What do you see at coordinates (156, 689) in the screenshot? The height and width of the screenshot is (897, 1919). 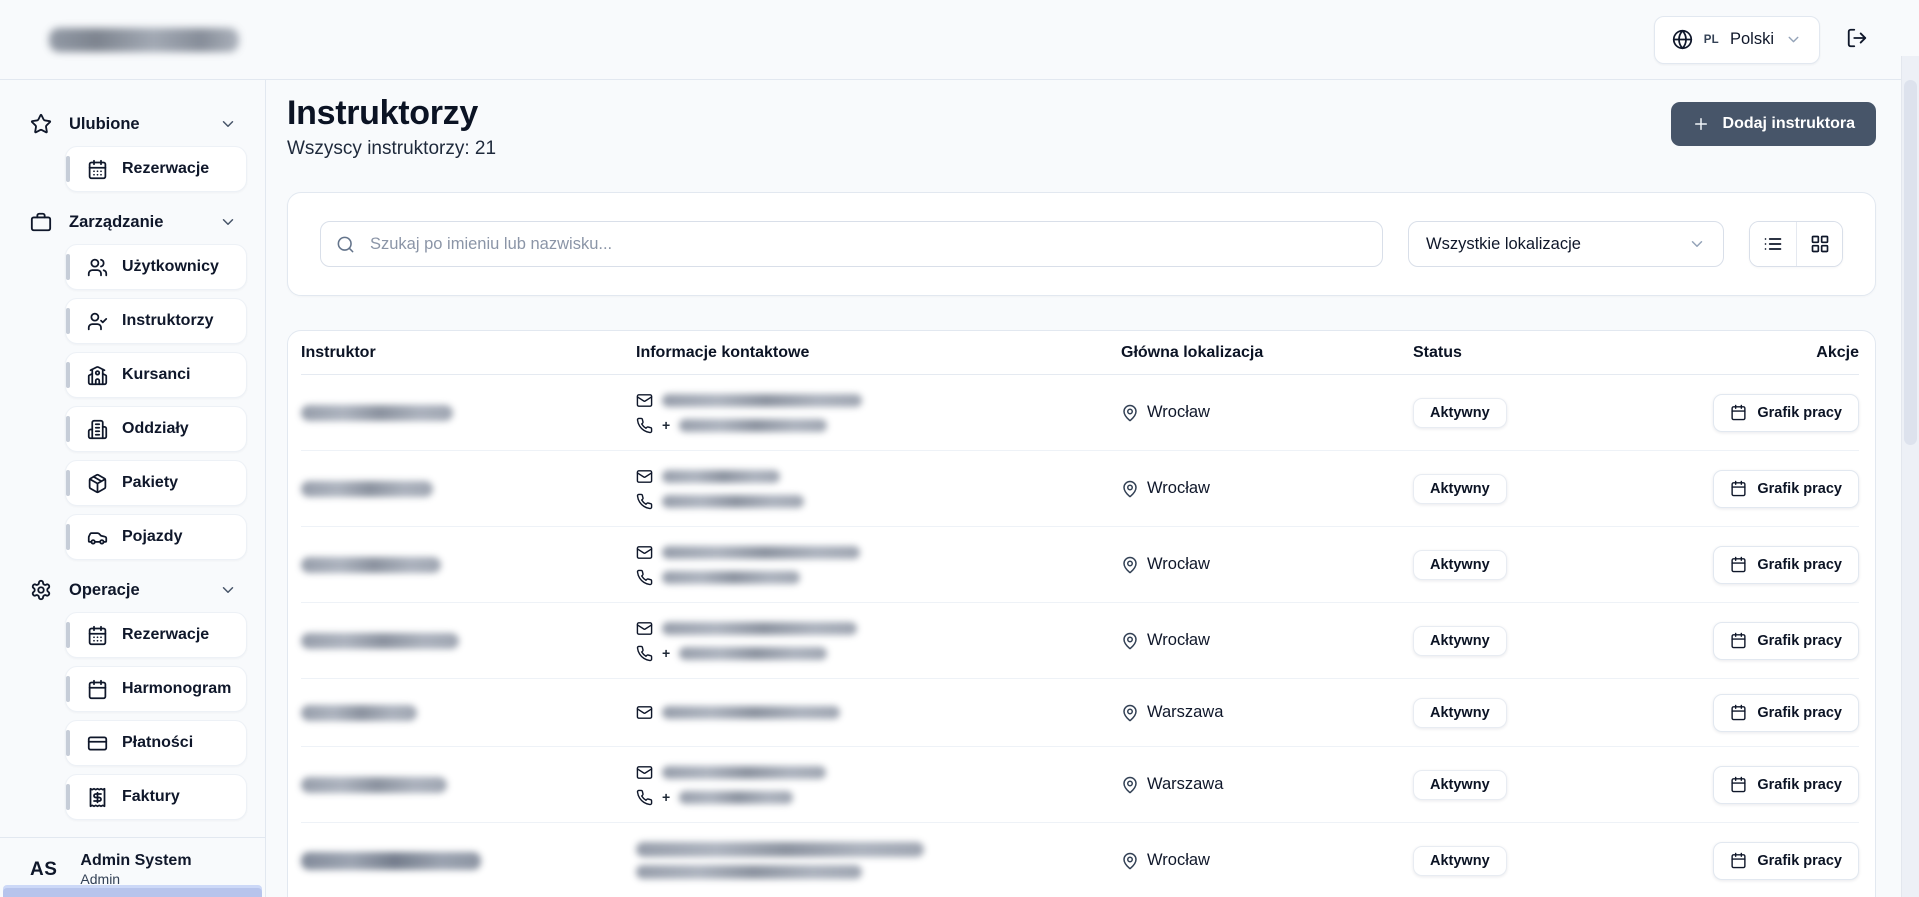 I see `sidebar-item-harmonogram: Harmonogram` at bounding box center [156, 689].